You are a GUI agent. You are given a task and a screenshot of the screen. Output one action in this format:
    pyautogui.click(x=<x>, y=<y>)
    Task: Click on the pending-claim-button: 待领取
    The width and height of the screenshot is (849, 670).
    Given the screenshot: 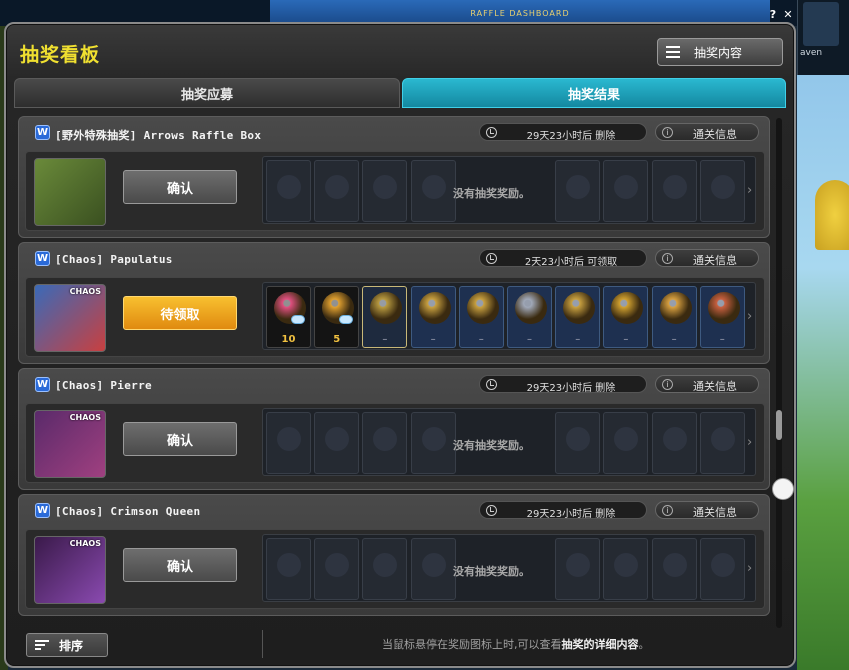 What is the action you would take?
    pyautogui.click(x=180, y=313)
    